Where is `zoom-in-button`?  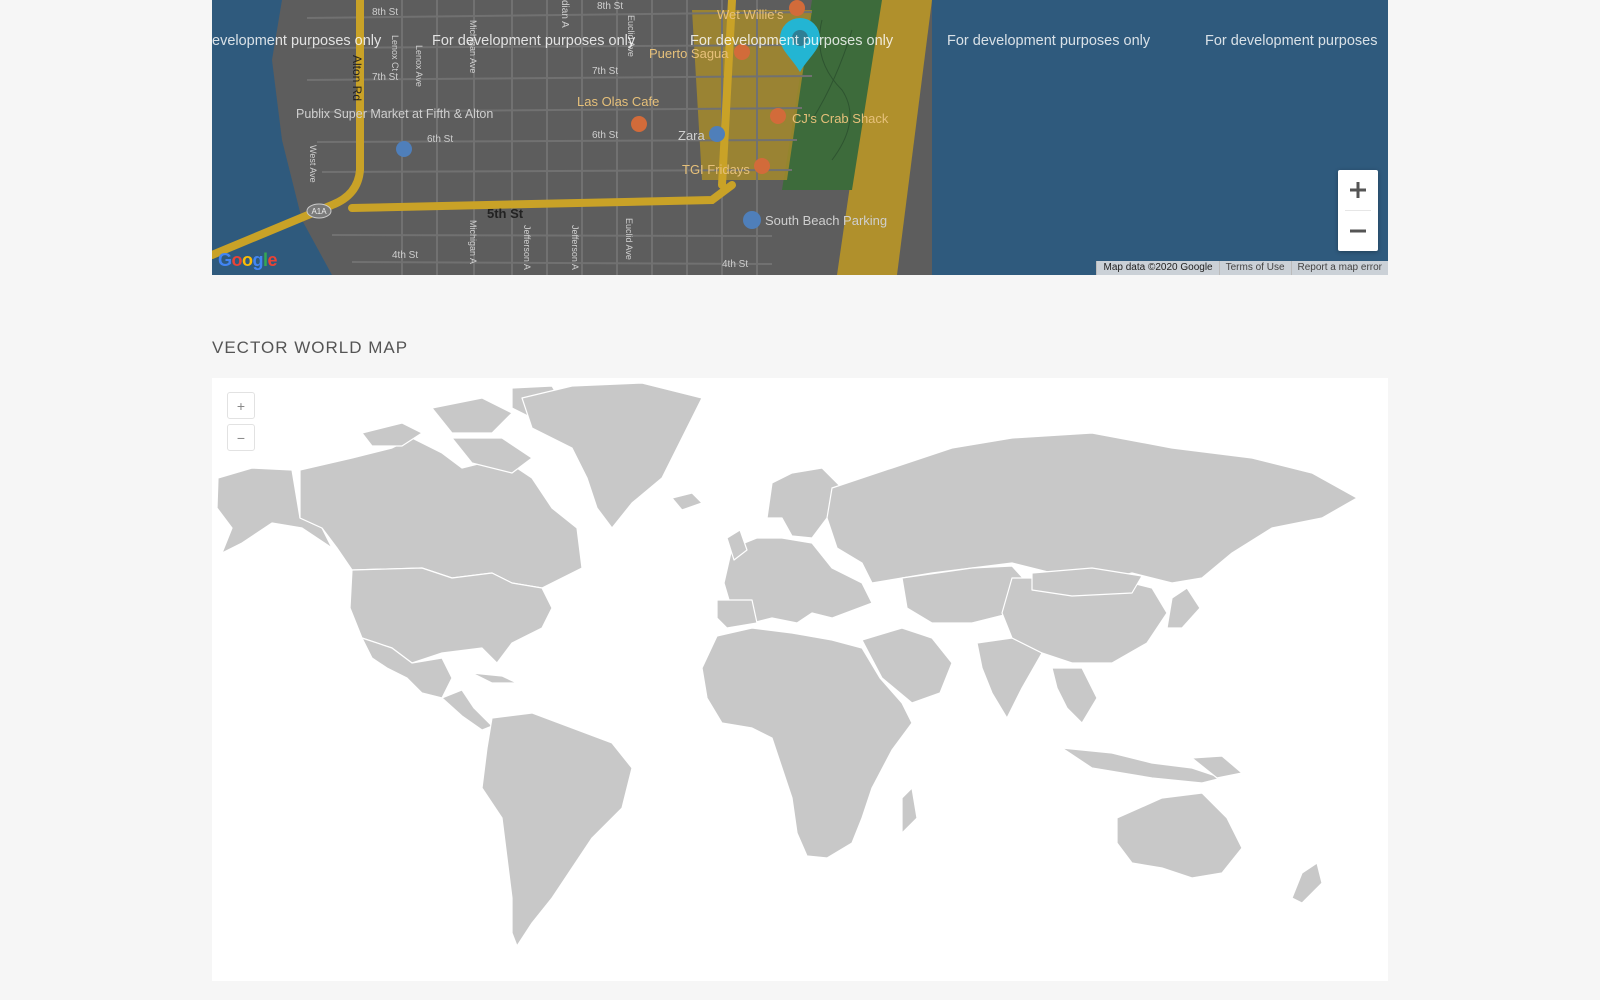
zoom-in-button is located at coordinates (1358, 190).